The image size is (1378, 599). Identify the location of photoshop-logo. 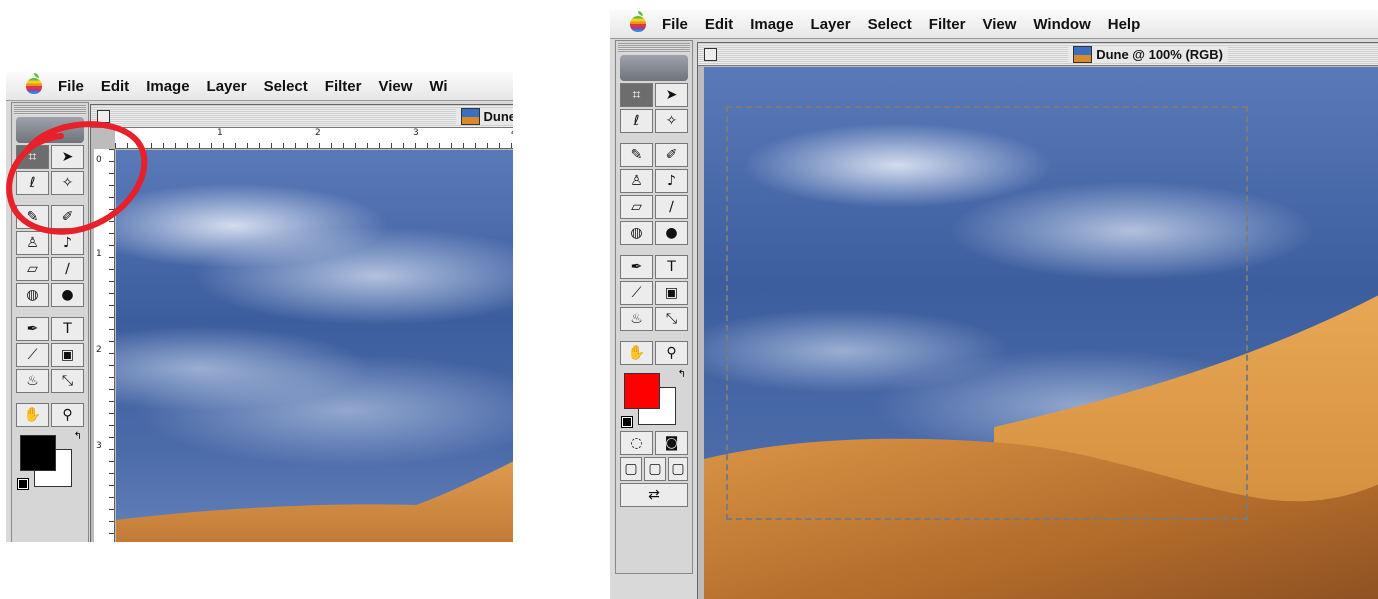
(654, 68).